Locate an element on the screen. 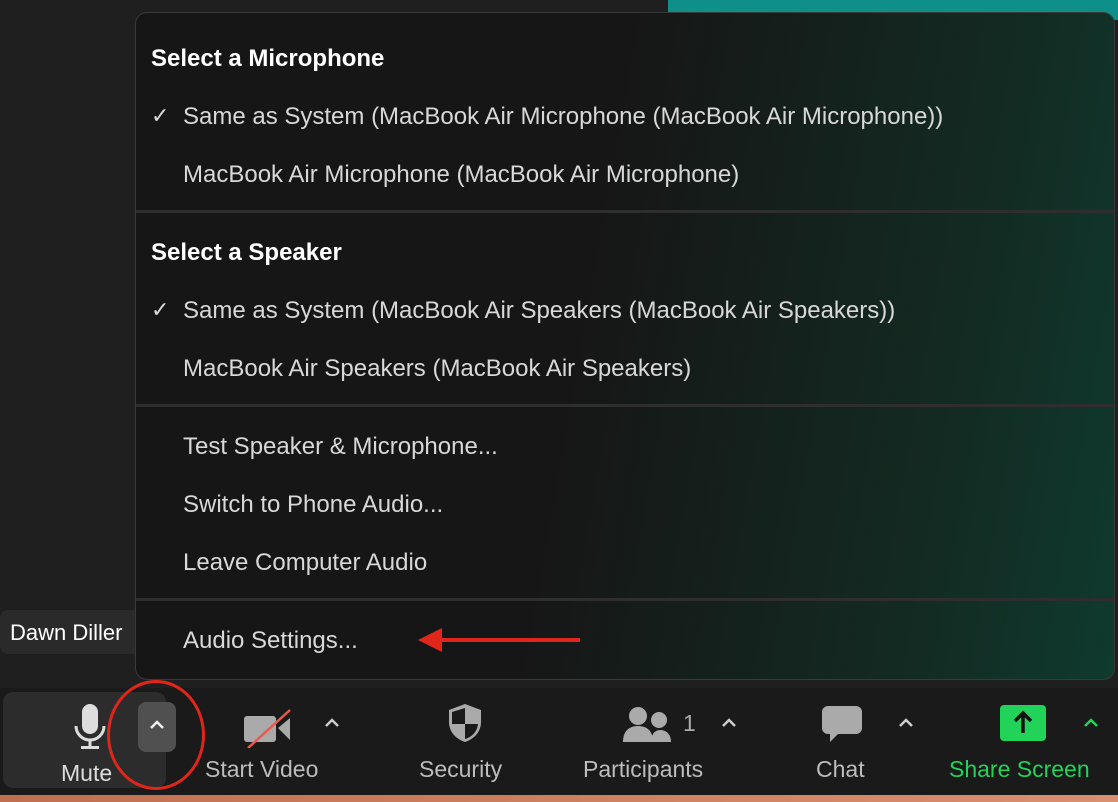  security-label: Security is located at coordinates (461, 769).